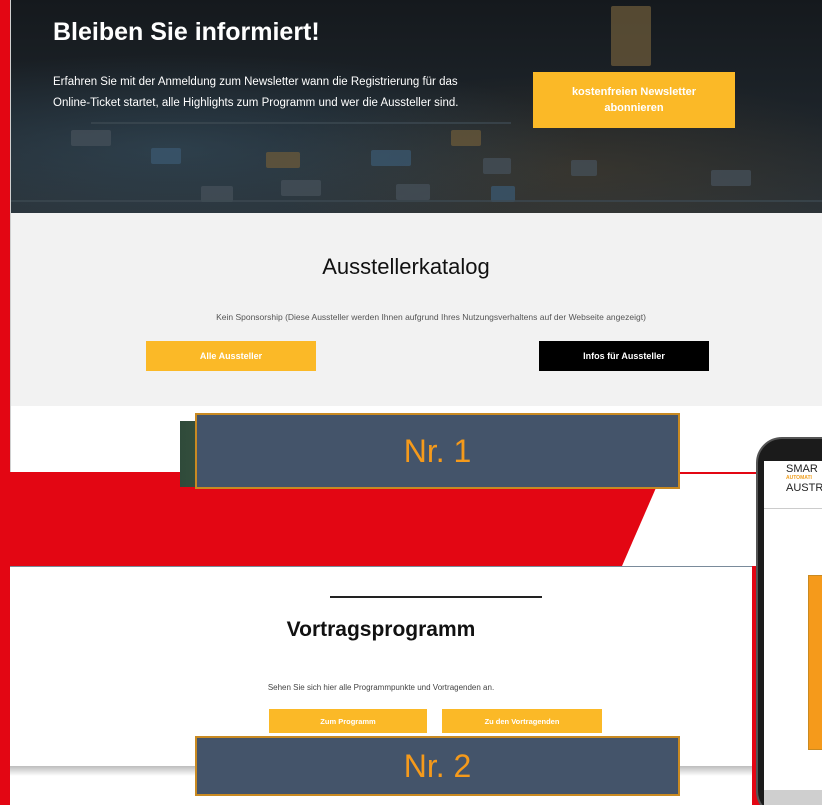 The image size is (822, 805). What do you see at coordinates (436, 597) in the screenshot?
I see `section-divider` at bounding box center [436, 597].